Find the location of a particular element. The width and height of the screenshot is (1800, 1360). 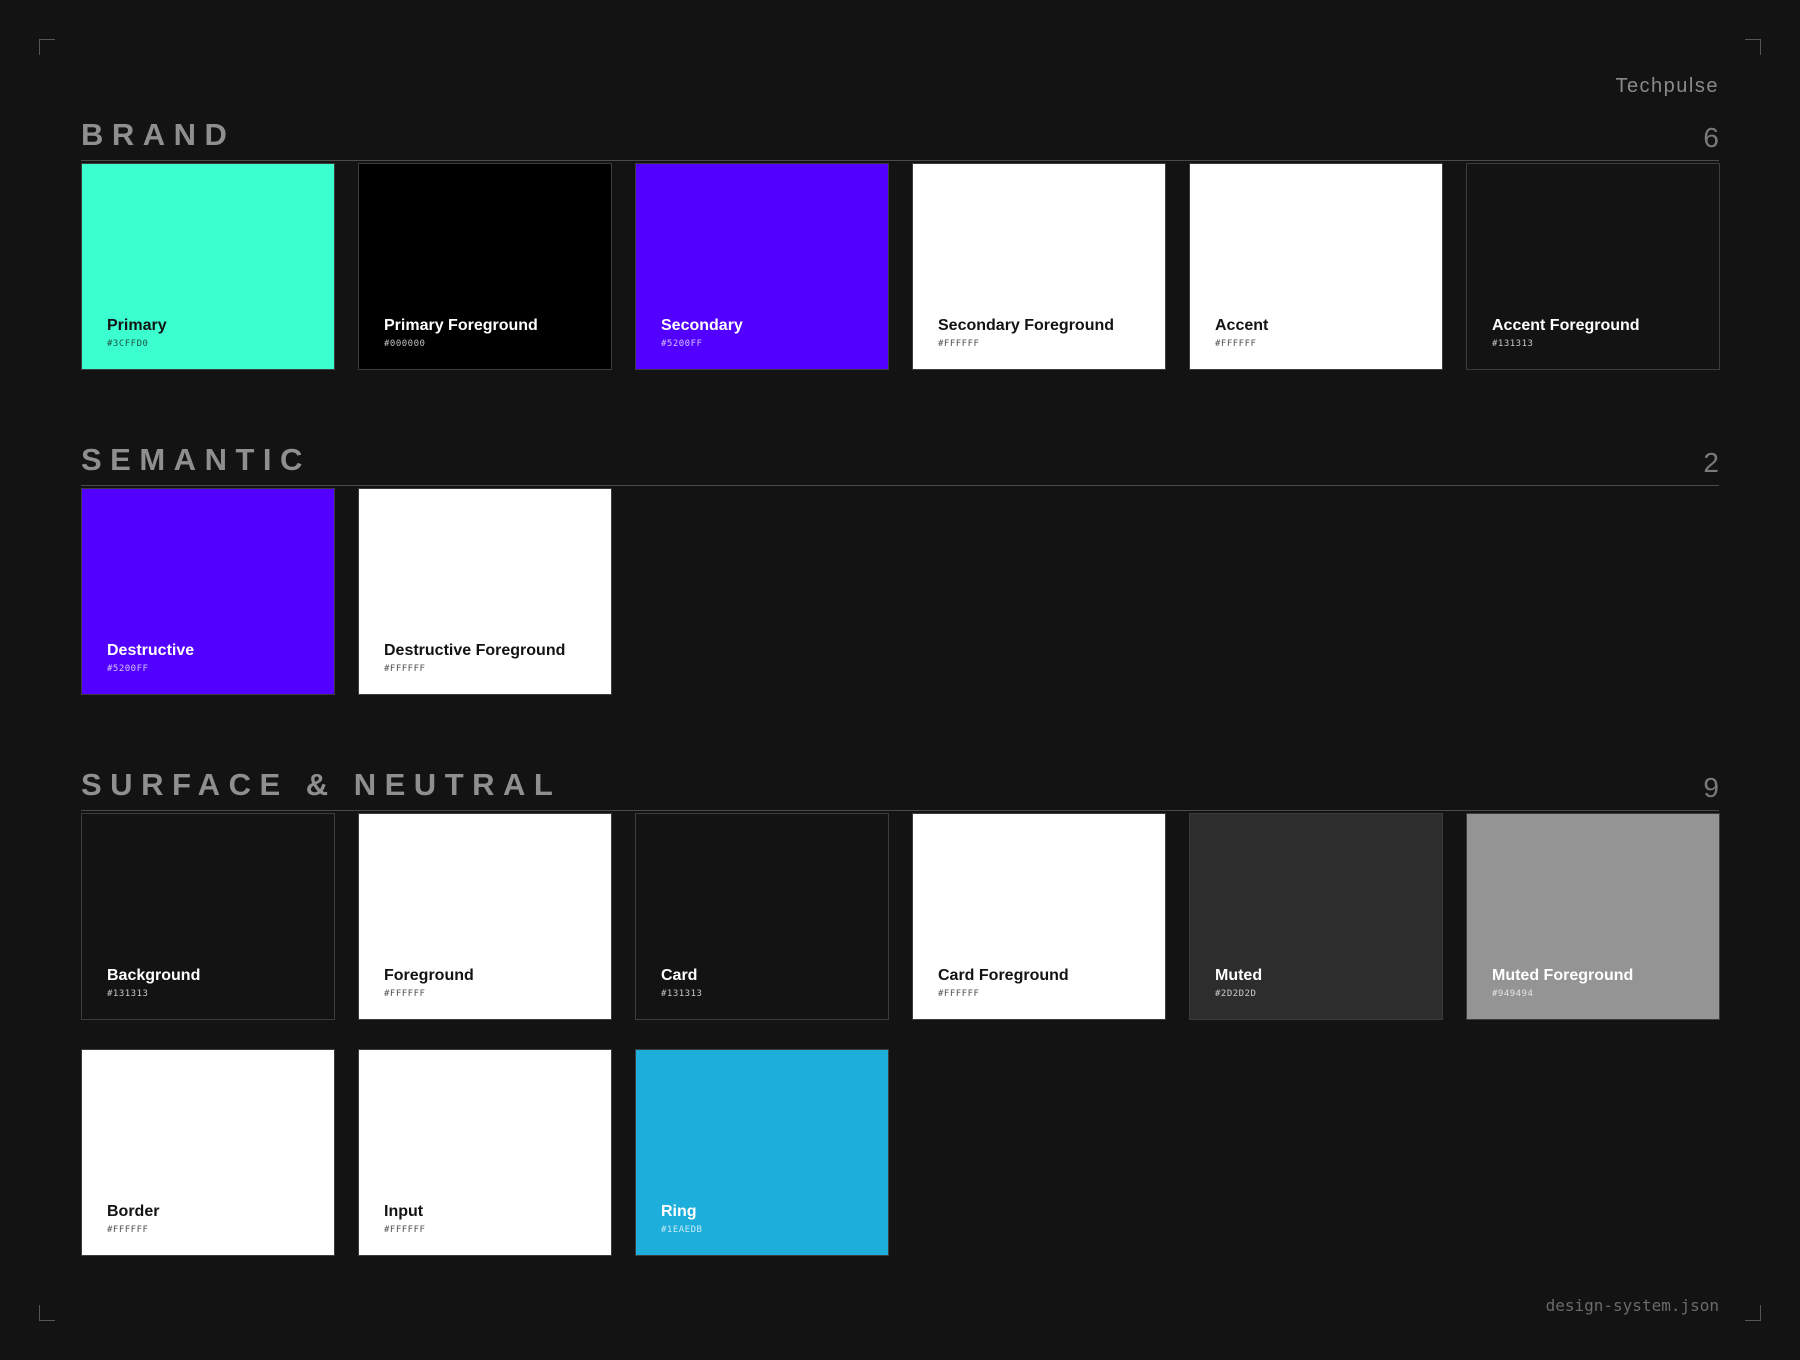

file-name: design-system.json is located at coordinates (1632, 1305).